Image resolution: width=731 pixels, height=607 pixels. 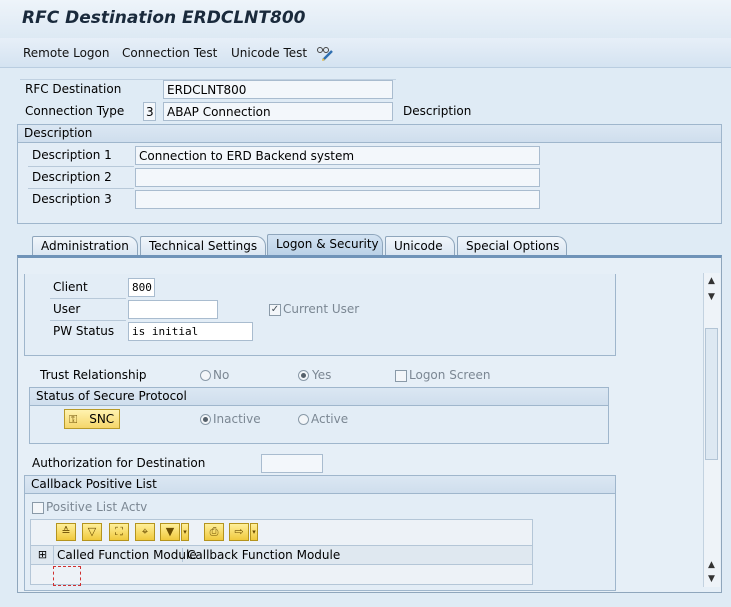 I want to click on positive-list-checkbox: Positive List Actv, so click(x=89, y=507).